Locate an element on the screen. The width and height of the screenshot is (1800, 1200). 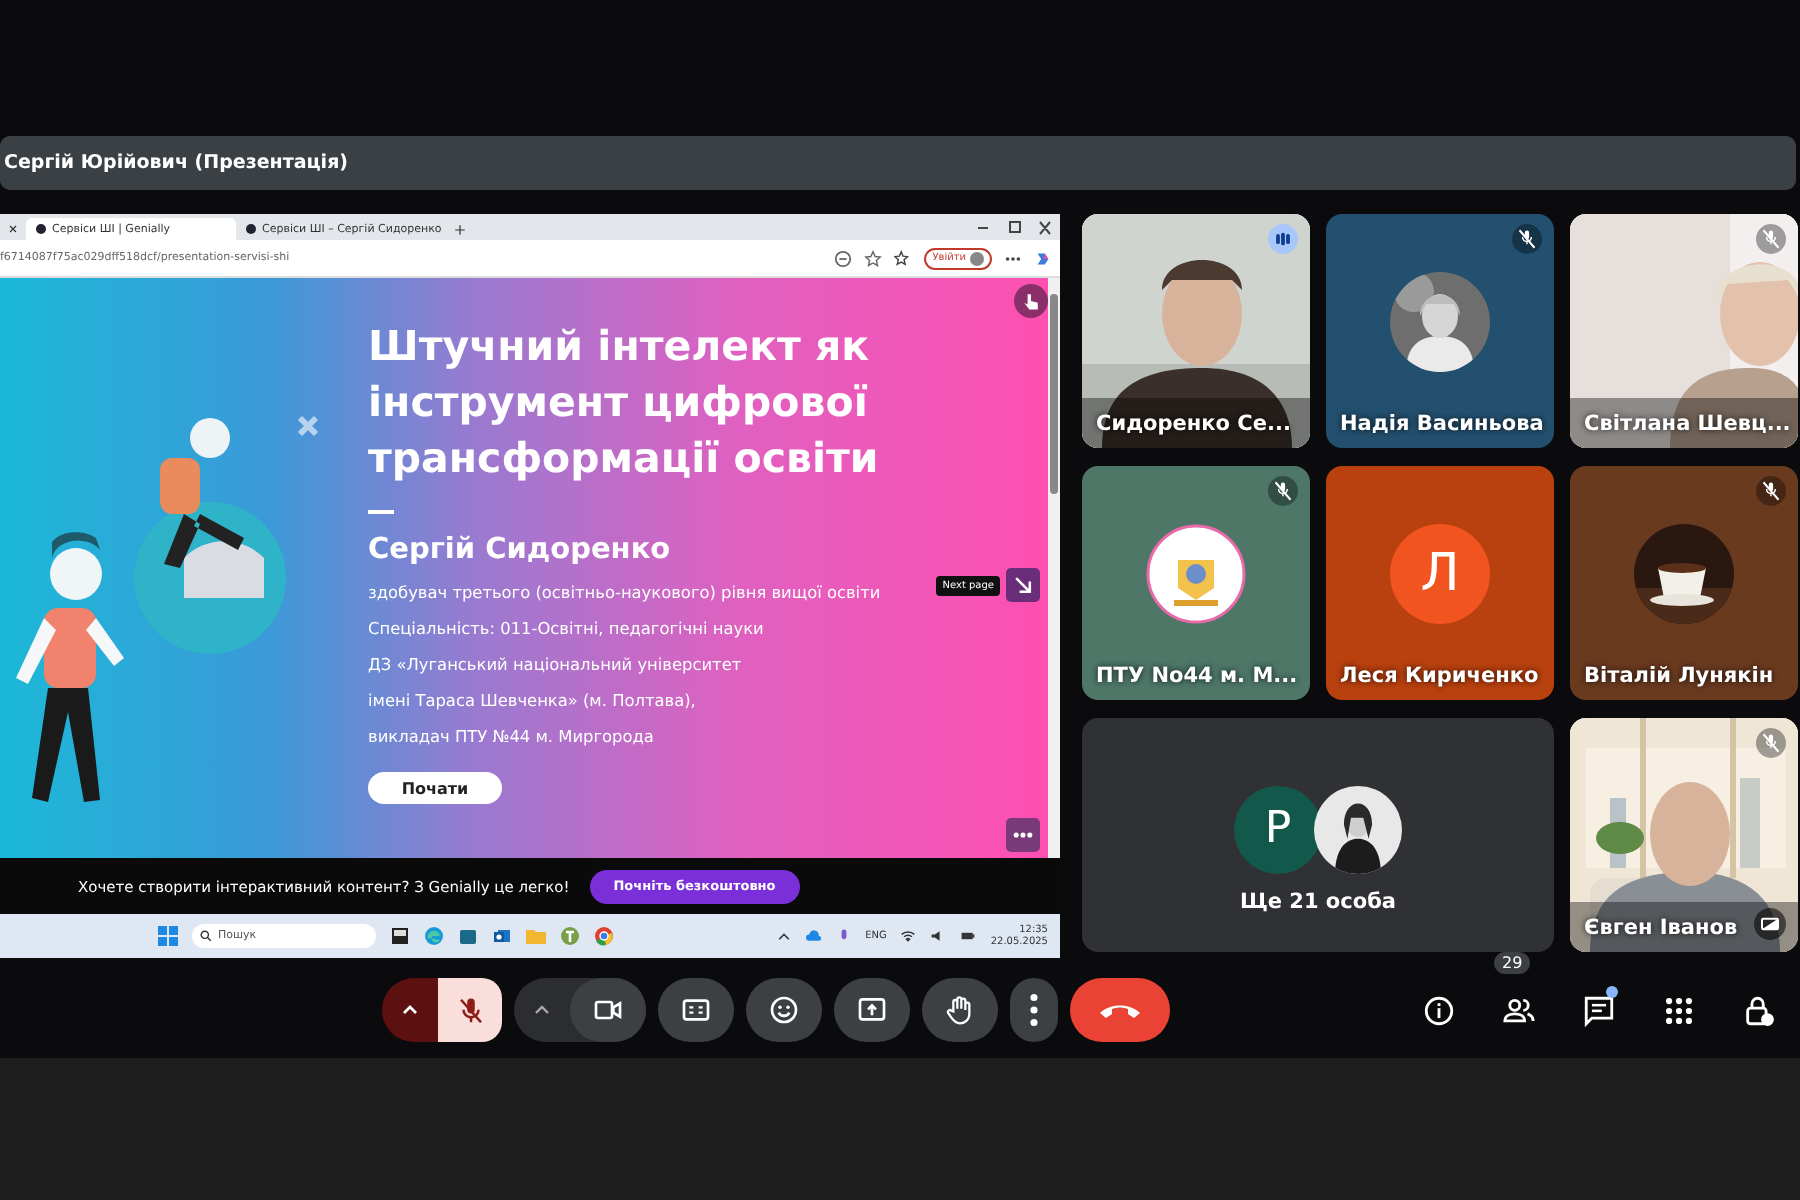
more-options-button is located at coordinates (1034, 1010).